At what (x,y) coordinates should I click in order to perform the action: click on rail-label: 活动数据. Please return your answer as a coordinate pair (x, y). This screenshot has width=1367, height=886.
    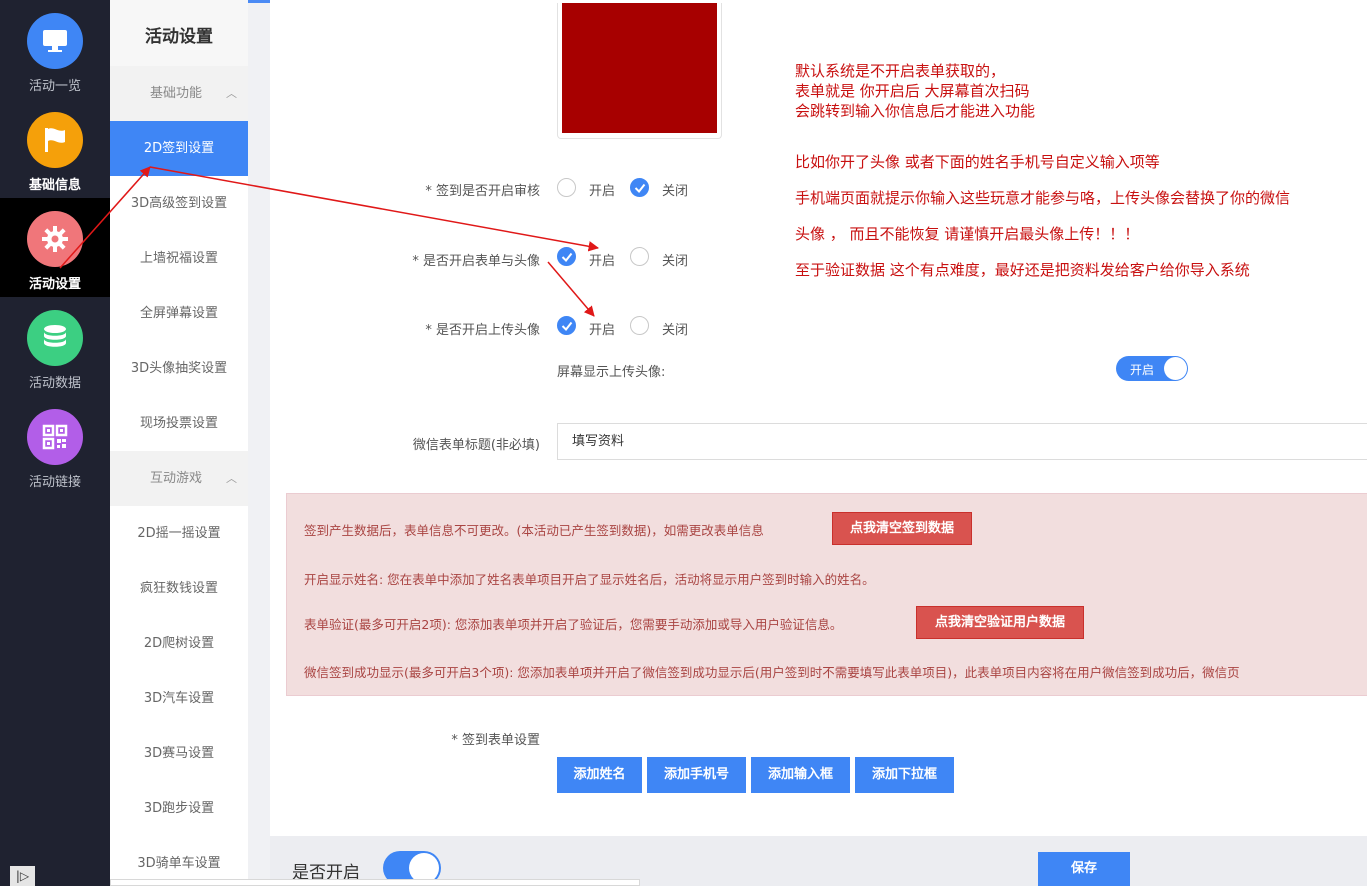
    Looking at the image, I should click on (54, 383).